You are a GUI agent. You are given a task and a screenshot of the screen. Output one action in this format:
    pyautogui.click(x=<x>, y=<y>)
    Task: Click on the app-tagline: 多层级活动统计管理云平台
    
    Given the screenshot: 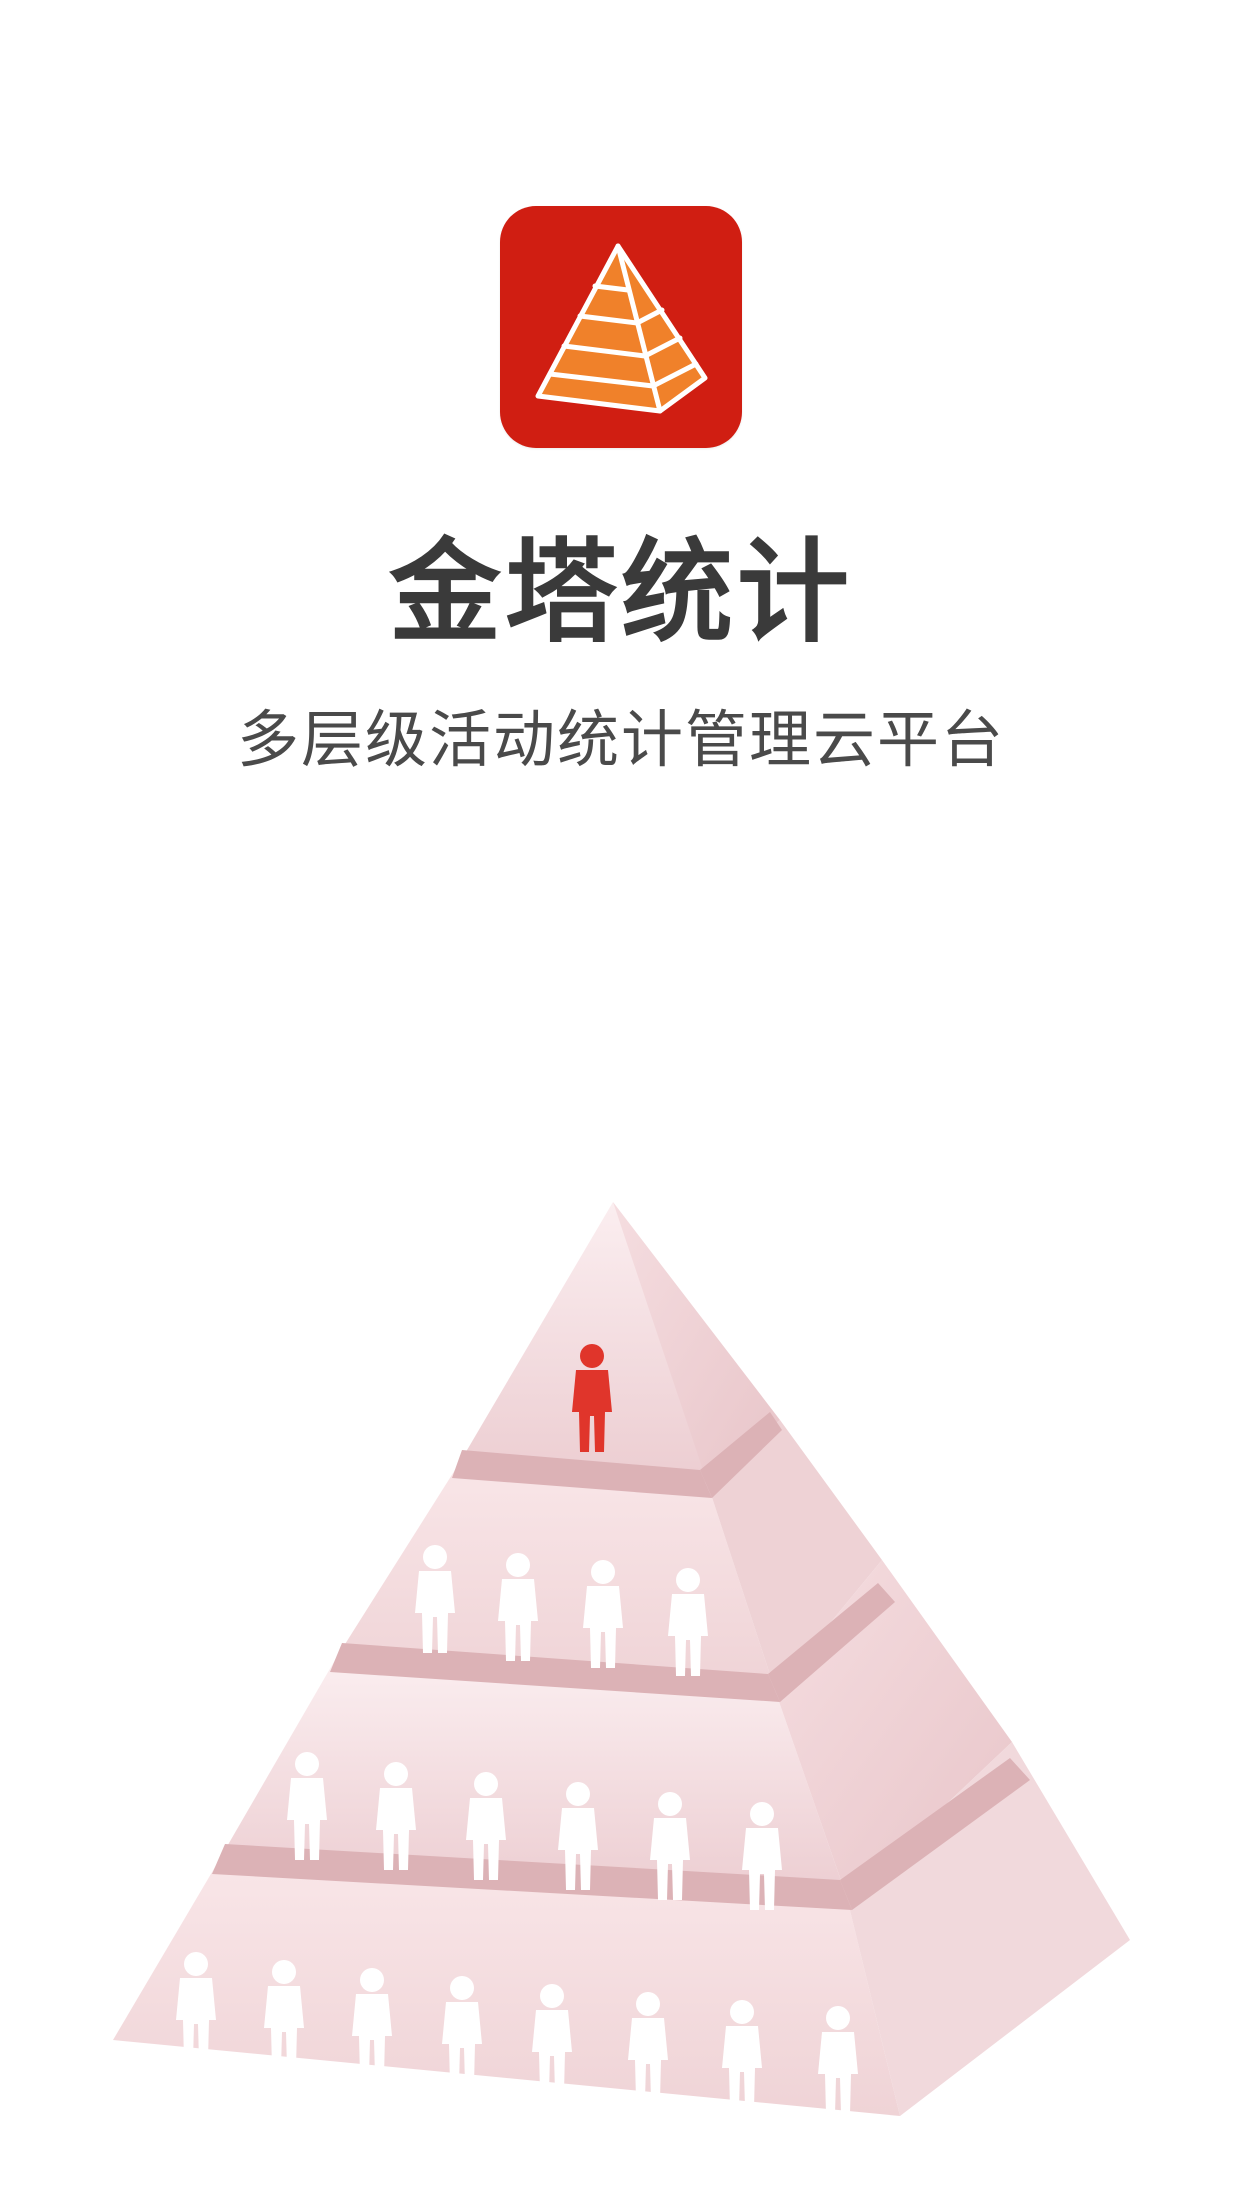 What is the action you would take?
    pyautogui.click(x=620, y=739)
    